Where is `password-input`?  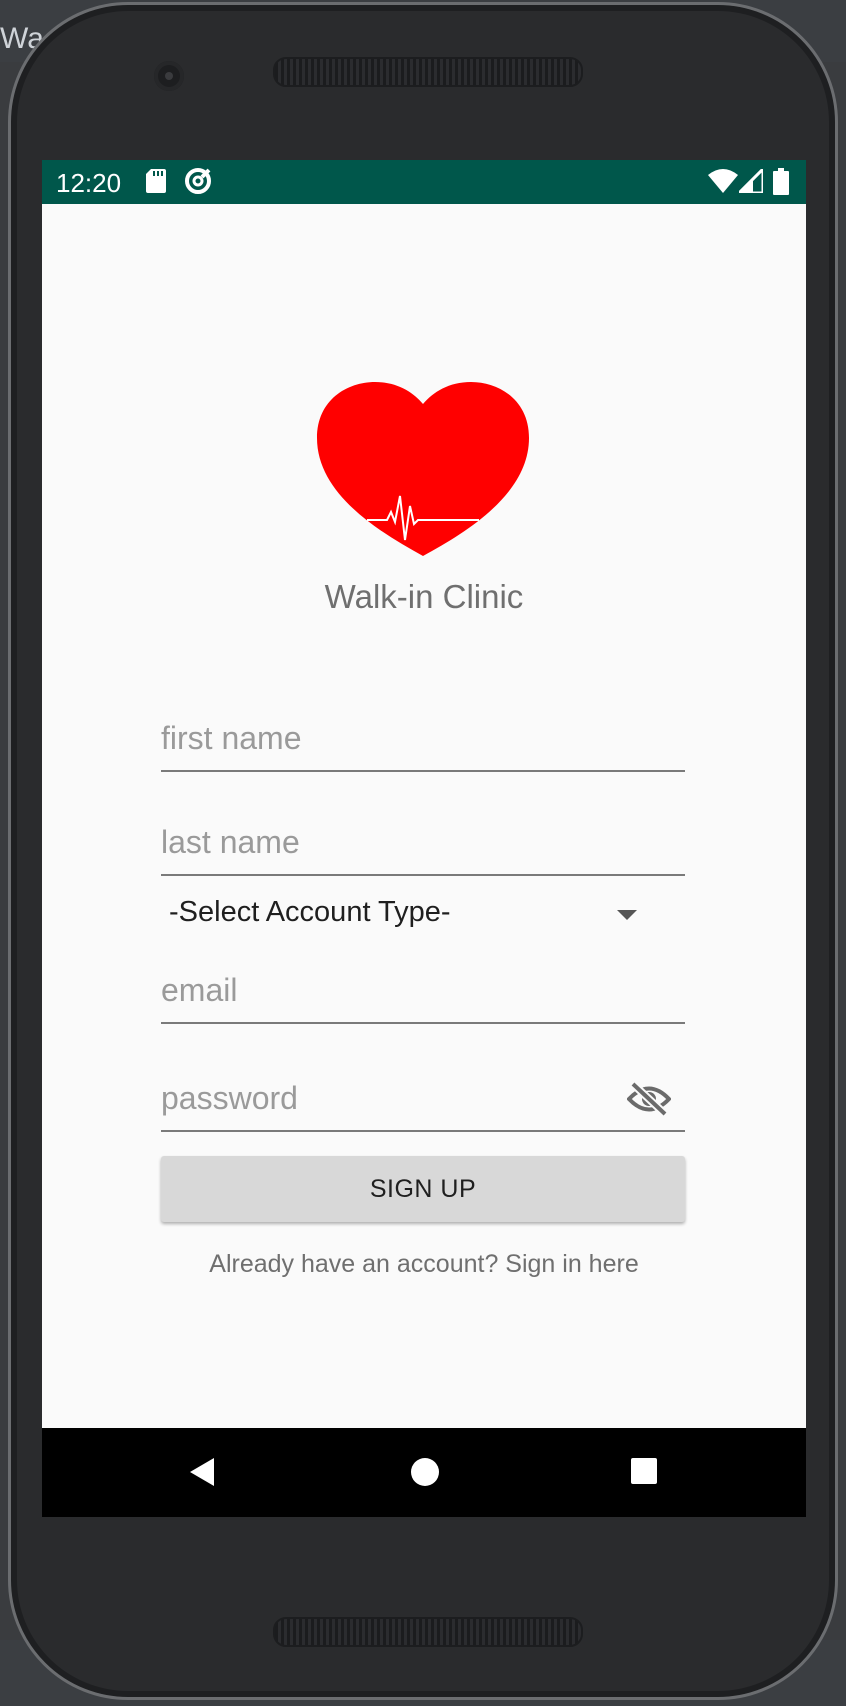
password-input is located at coordinates (423, 1098).